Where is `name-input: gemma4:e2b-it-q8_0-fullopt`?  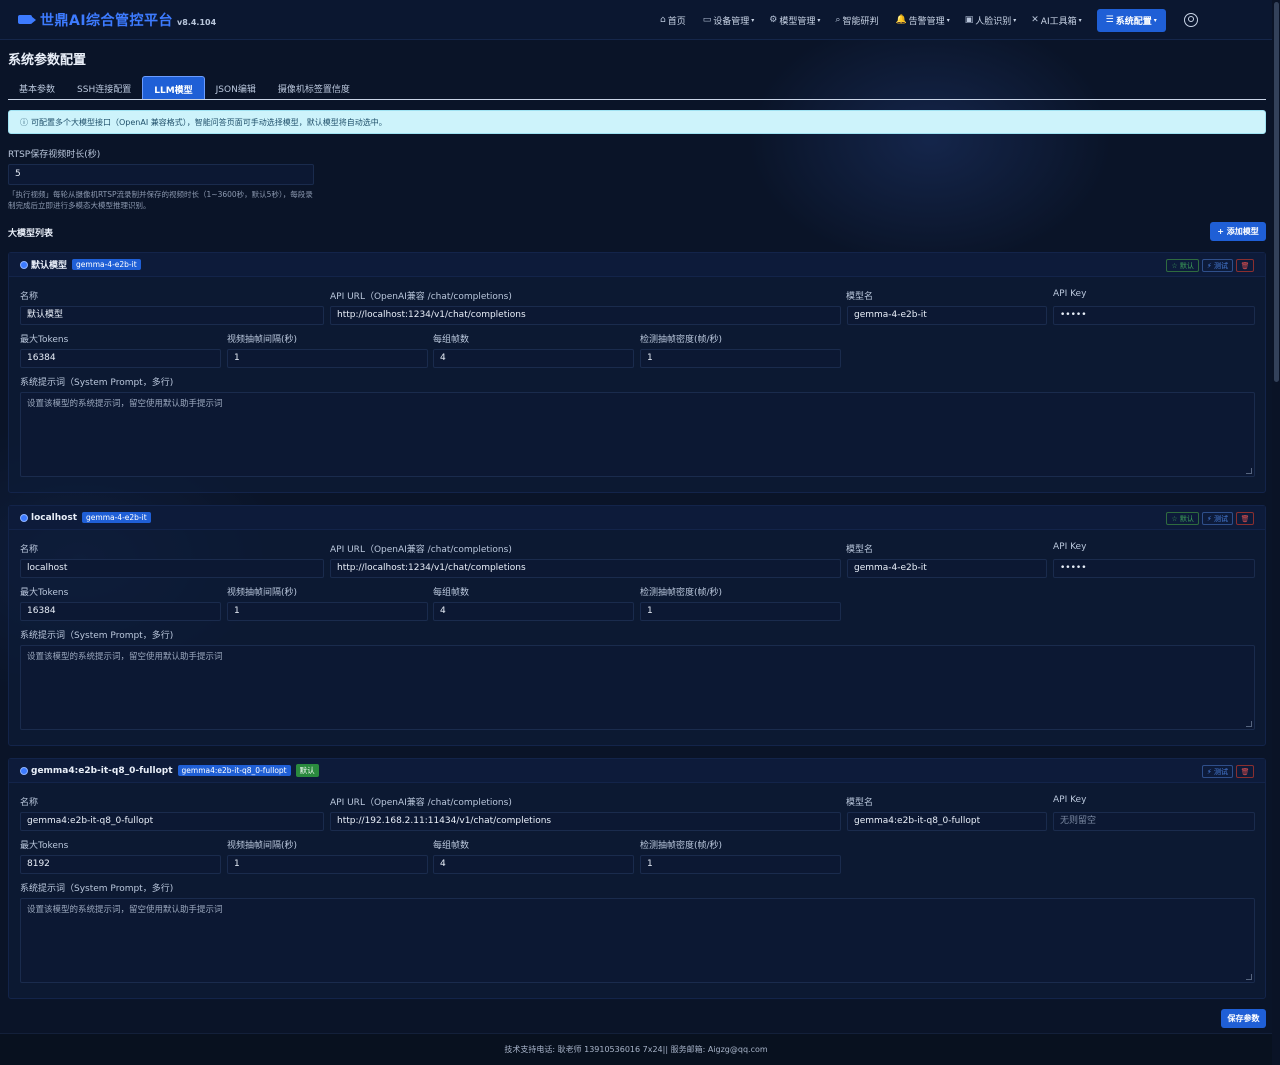 name-input: gemma4:e2b-it-q8_0-fullopt is located at coordinates (172, 821).